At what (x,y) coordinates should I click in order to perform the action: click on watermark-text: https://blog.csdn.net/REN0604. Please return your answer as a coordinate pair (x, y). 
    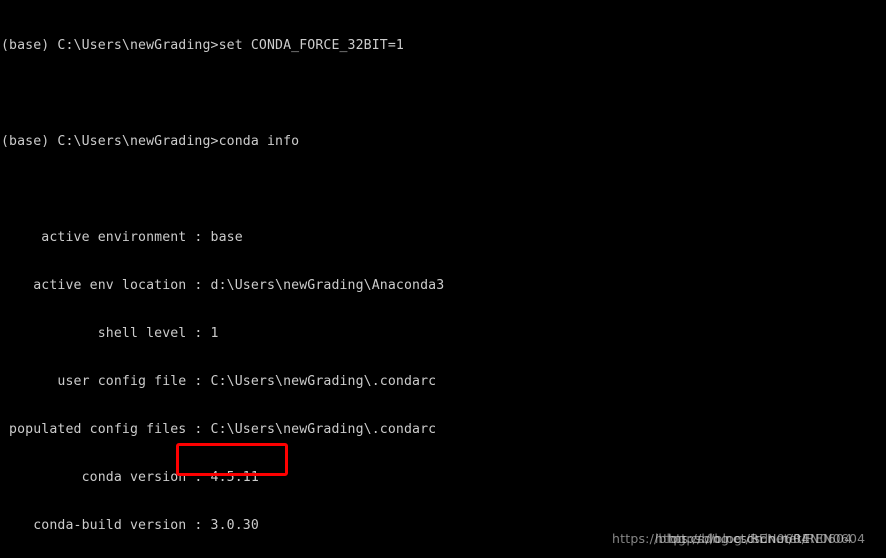
    Looking at the image, I should click on (767, 538).